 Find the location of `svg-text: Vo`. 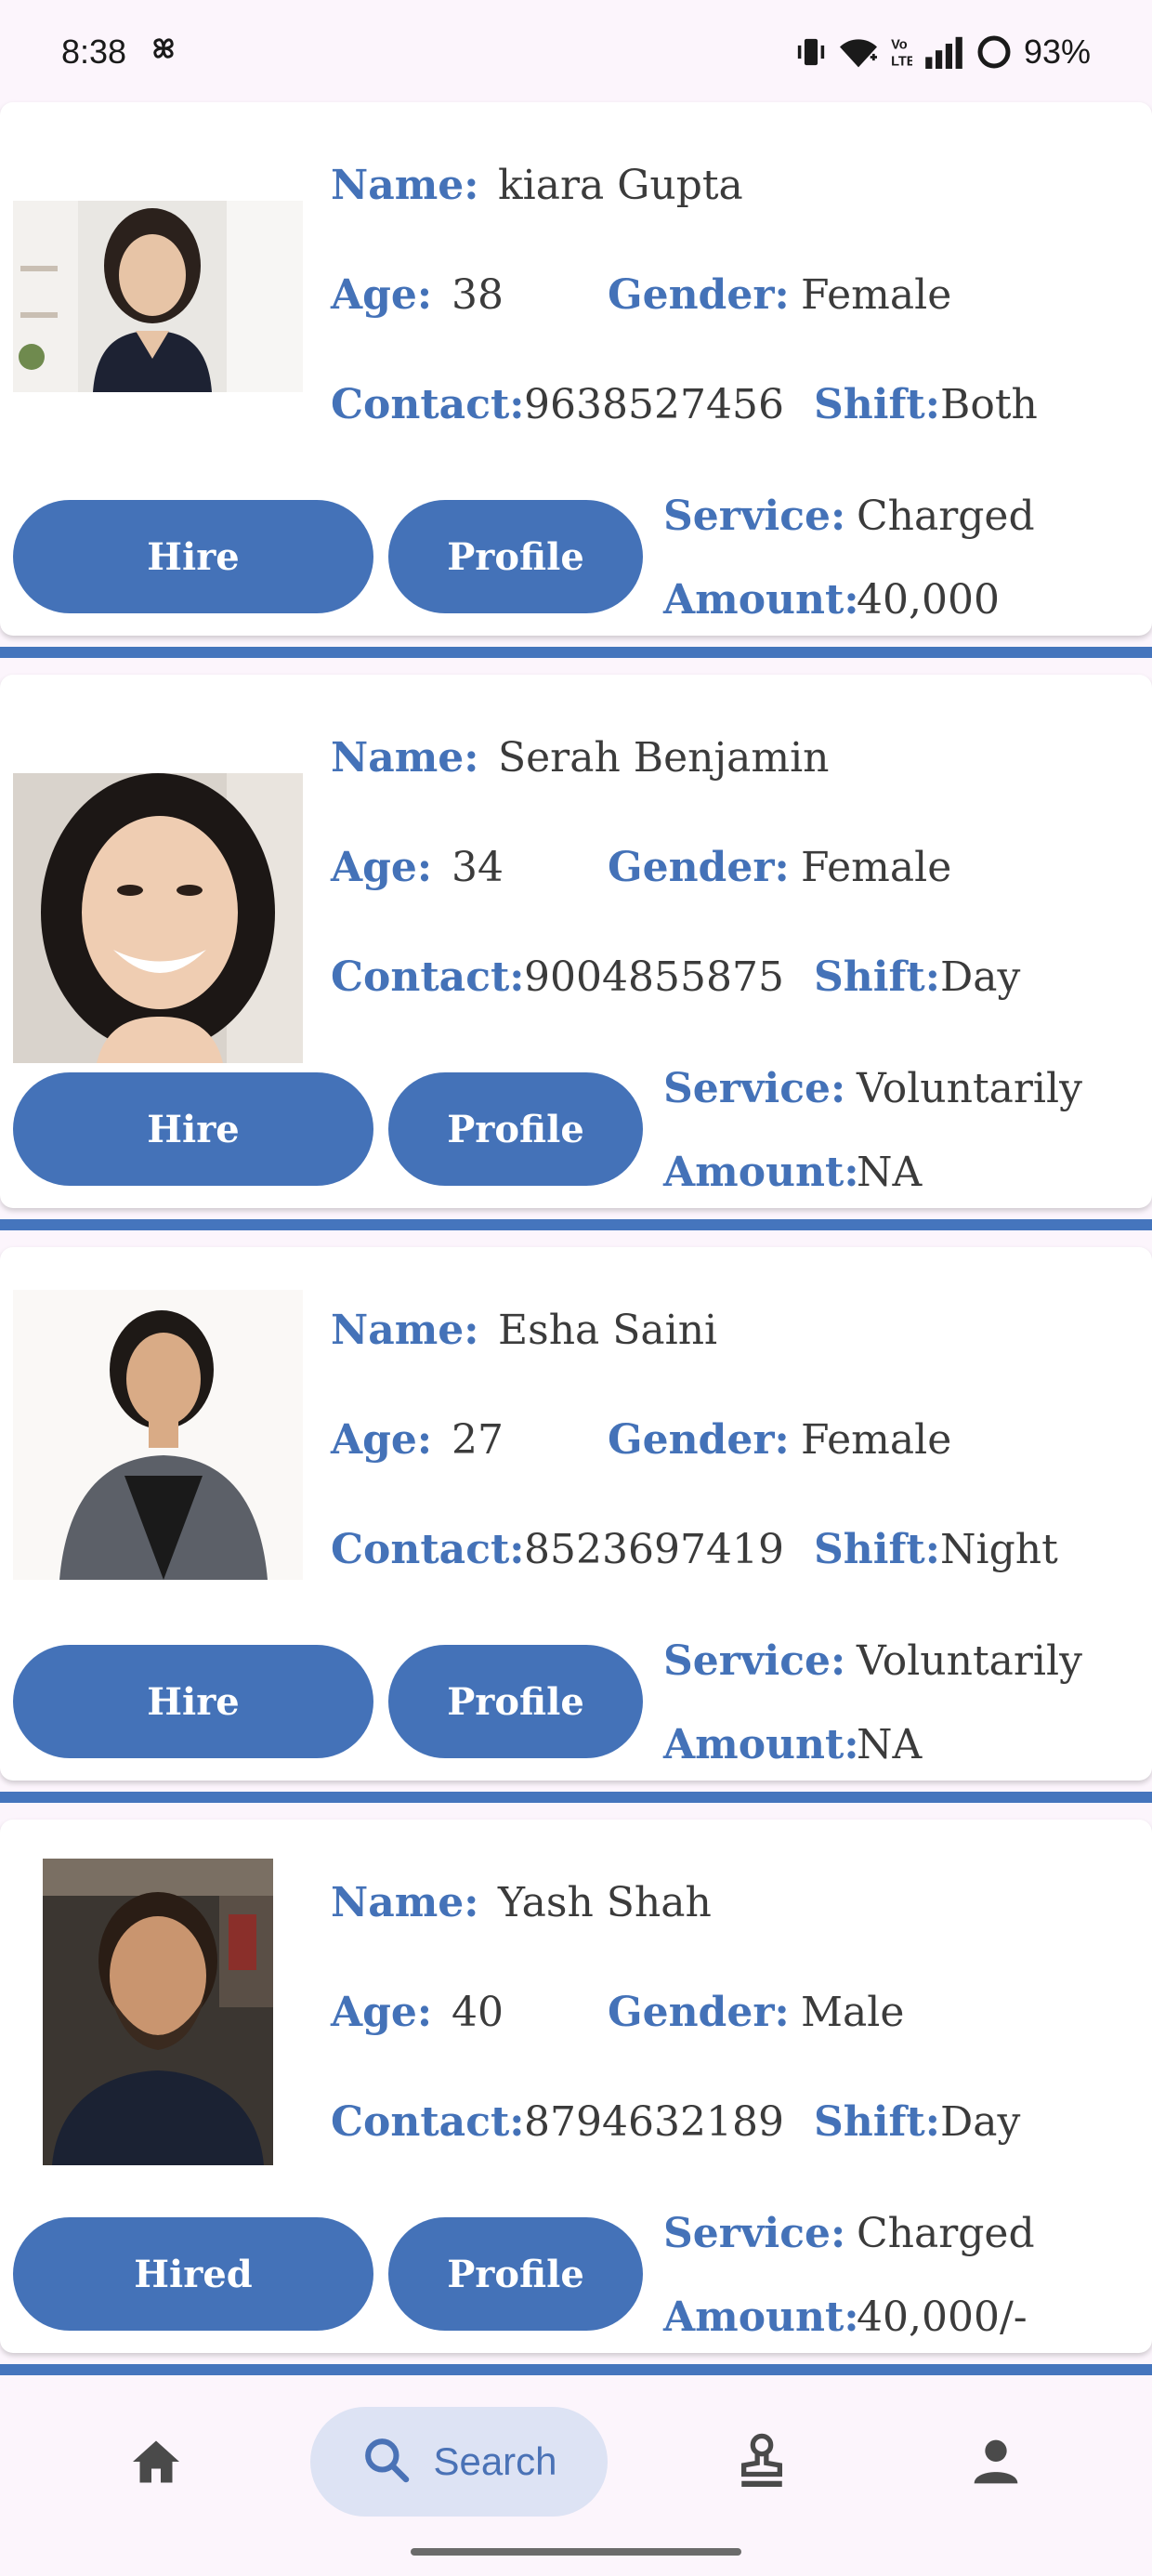

svg-text: Vo is located at coordinates (899, 44).